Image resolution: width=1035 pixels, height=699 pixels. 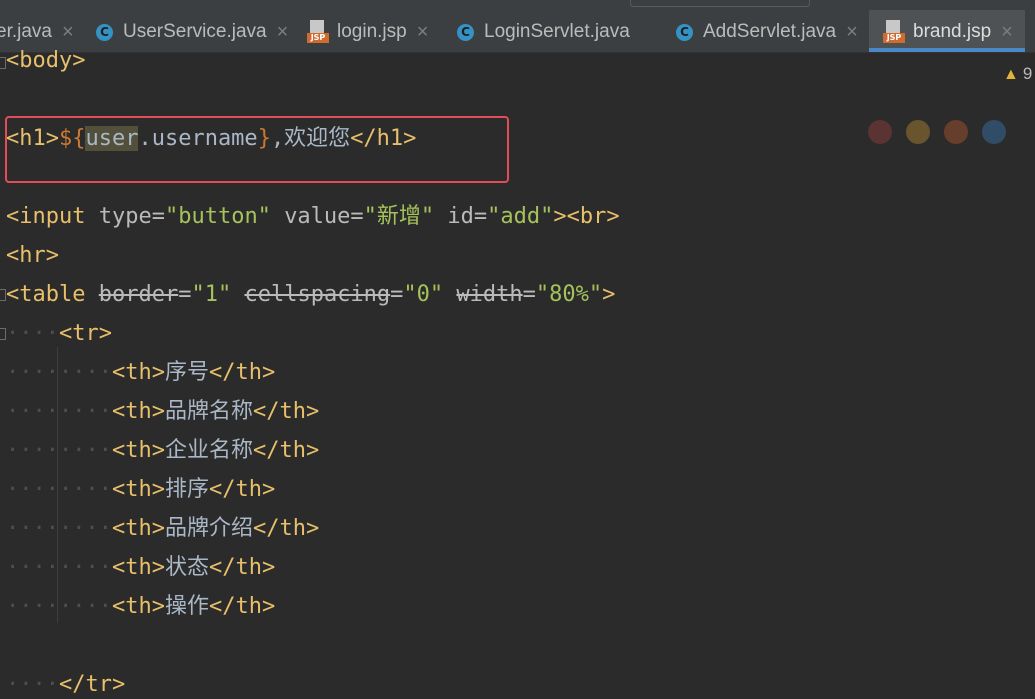 What do you see at coordinates (770, 31) in the screenshot?
I see `tab-label: AddServlet.java` at bounding box center [770, 31].